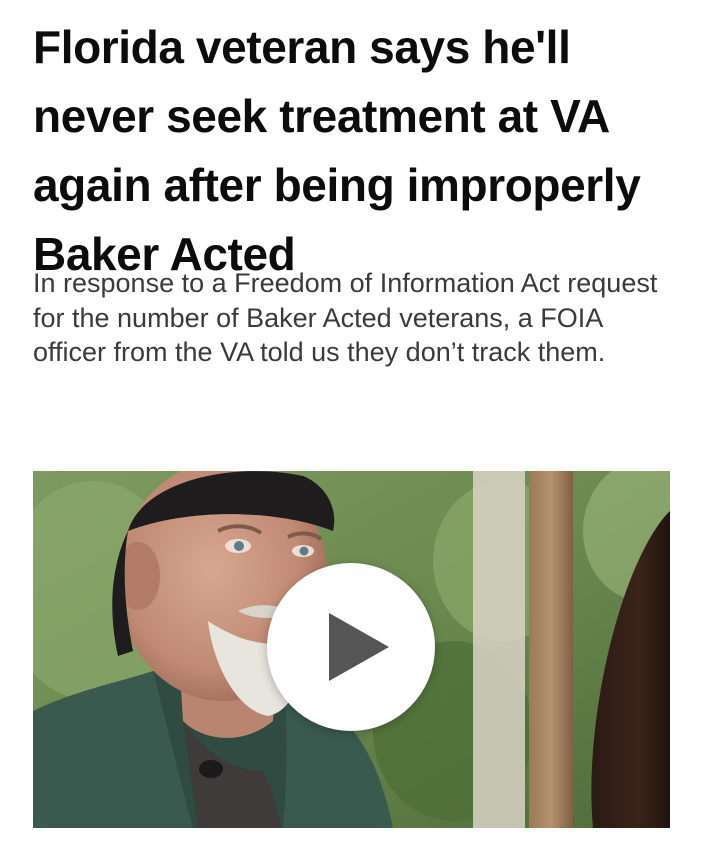 Image resolution: width=711 pixels, height=843 pixels. Describe the element at coordinates (359, 647) in the screenshot. I see `play-icon` at that location.